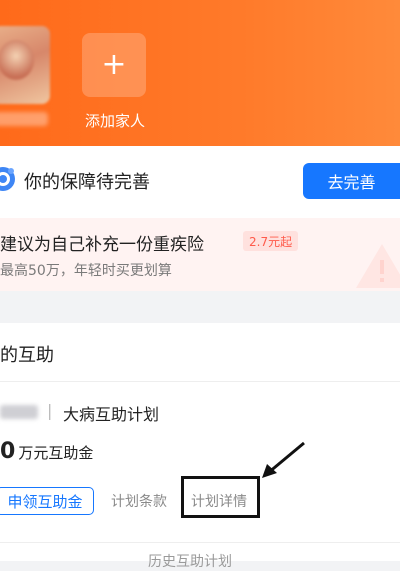 This screenshot has height=571, width=400. I want to click on plus-icon: +, so click(114, 64).